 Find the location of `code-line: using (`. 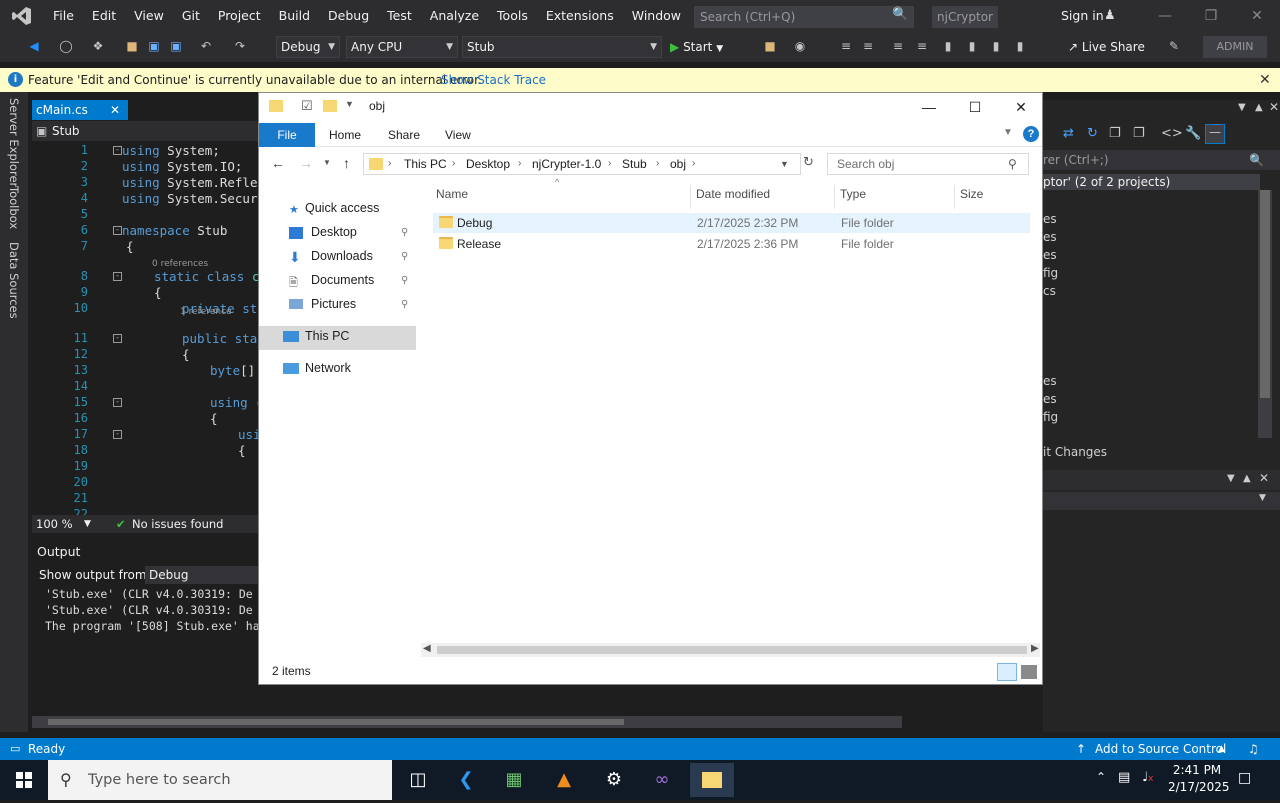

code-line: using ( is located at coordinates (234, 402).